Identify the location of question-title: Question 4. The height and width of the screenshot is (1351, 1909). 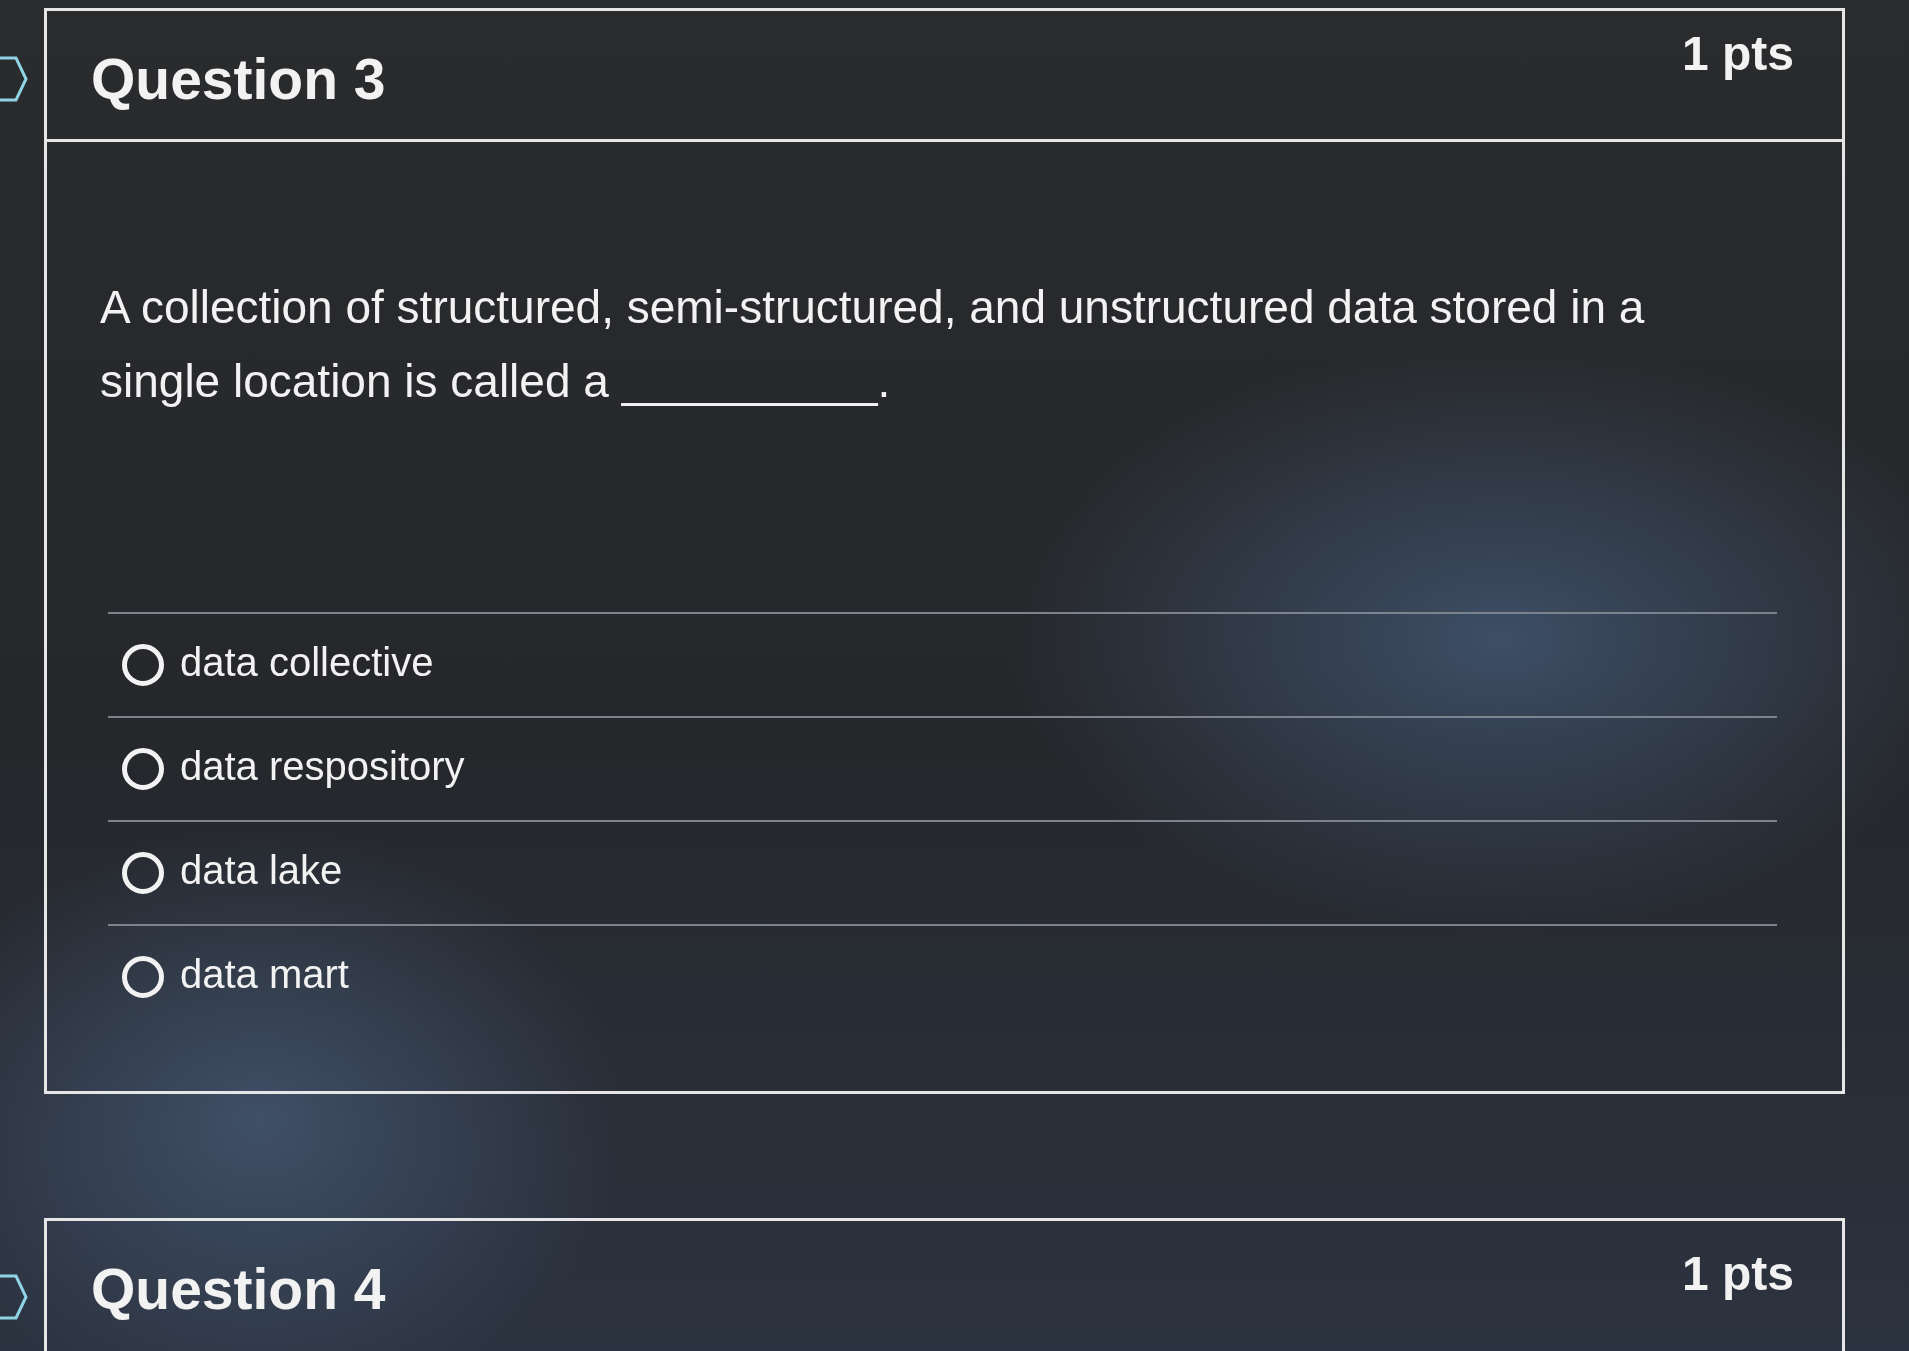
(238, 1289).